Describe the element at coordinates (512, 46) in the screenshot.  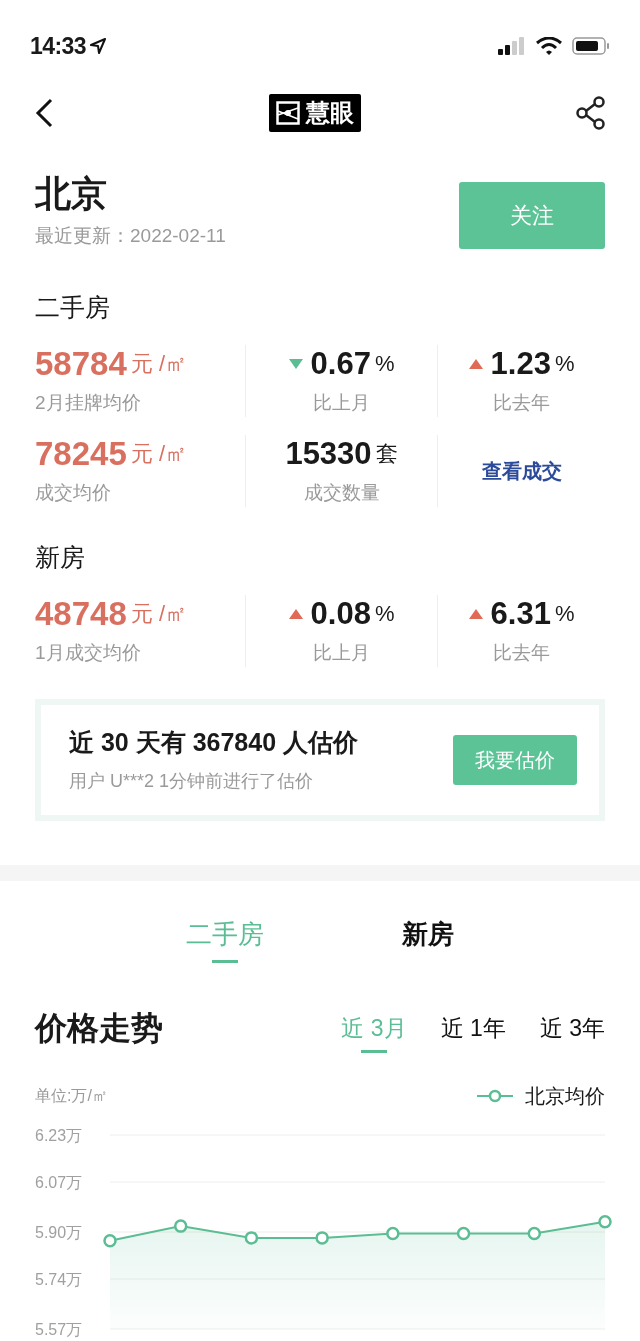
I see `signal-icon` at that location.